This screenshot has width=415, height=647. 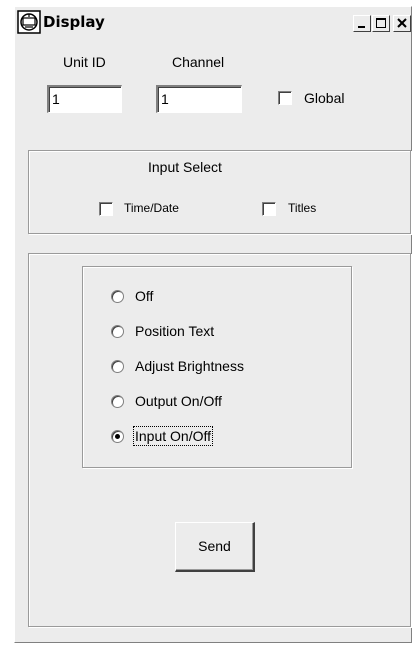 I want to click on radio-adjust-brightness, so click(x=117, y=366).